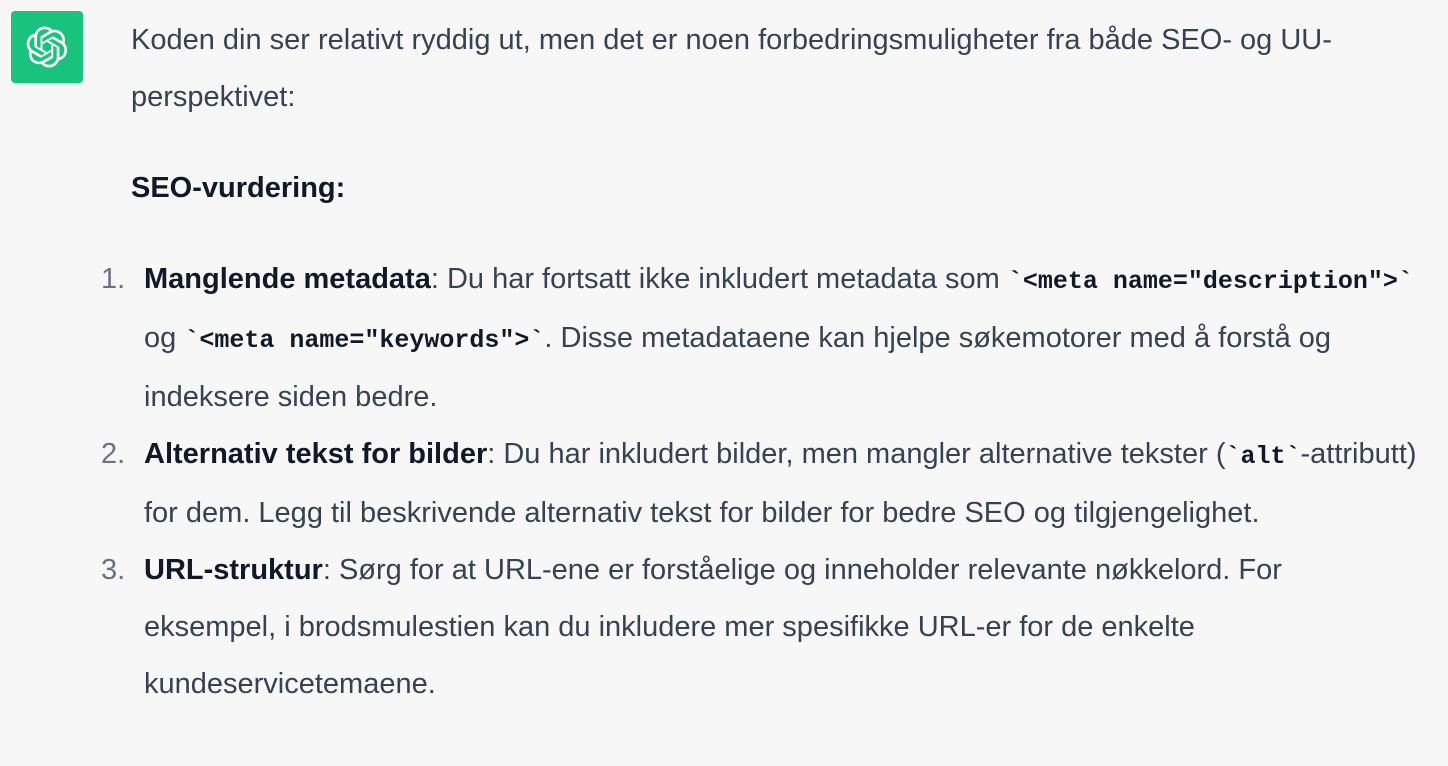 This screenshot has height=766, width=1448. I want to click on openai-logo-icon, so click(47, 47).